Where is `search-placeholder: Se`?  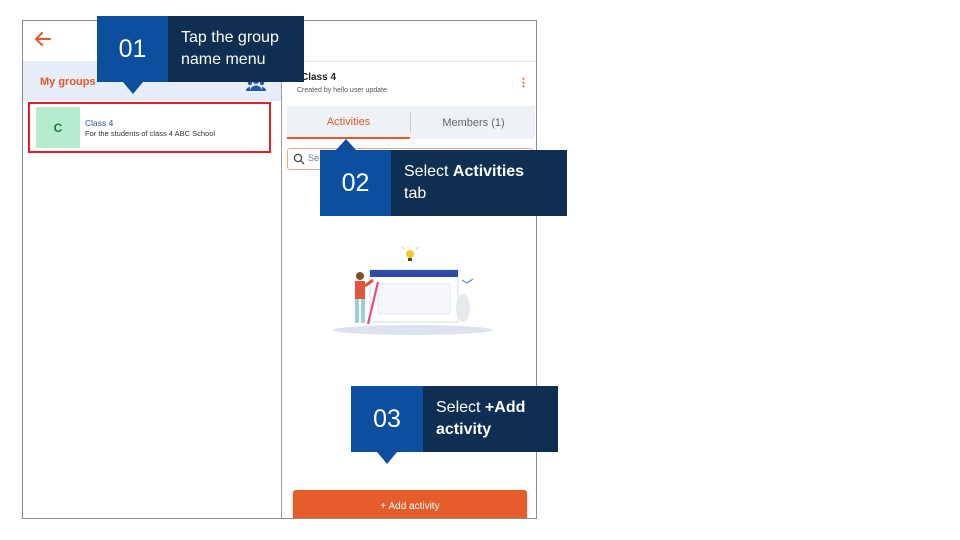 search-placeholder: Se is located at coordinates (314, 158).